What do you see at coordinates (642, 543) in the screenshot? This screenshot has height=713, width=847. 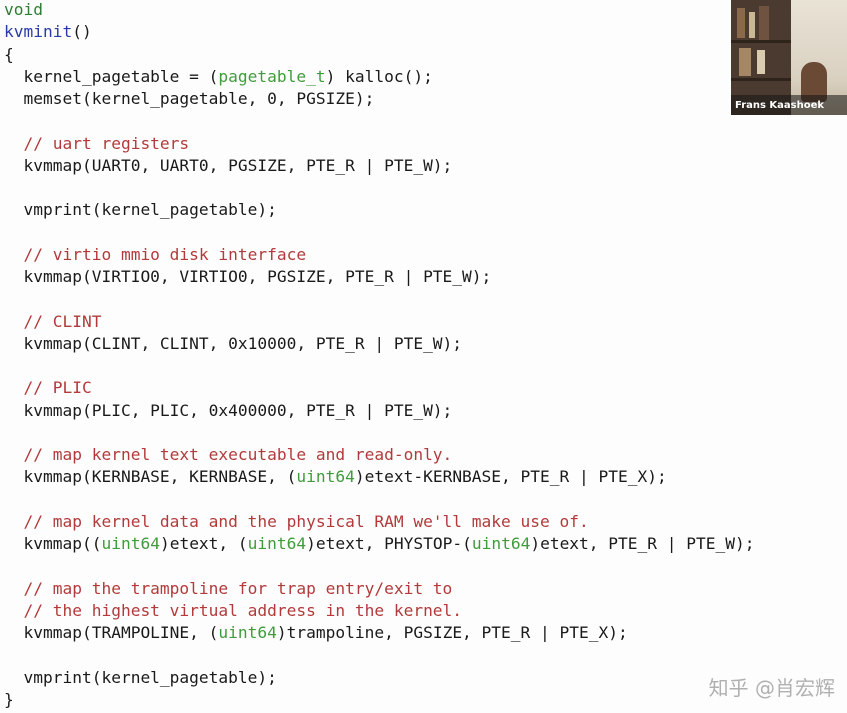 I see `code-token-plain: )etext, PTE_R | PTE_W);` at bounding box center [642, 543].